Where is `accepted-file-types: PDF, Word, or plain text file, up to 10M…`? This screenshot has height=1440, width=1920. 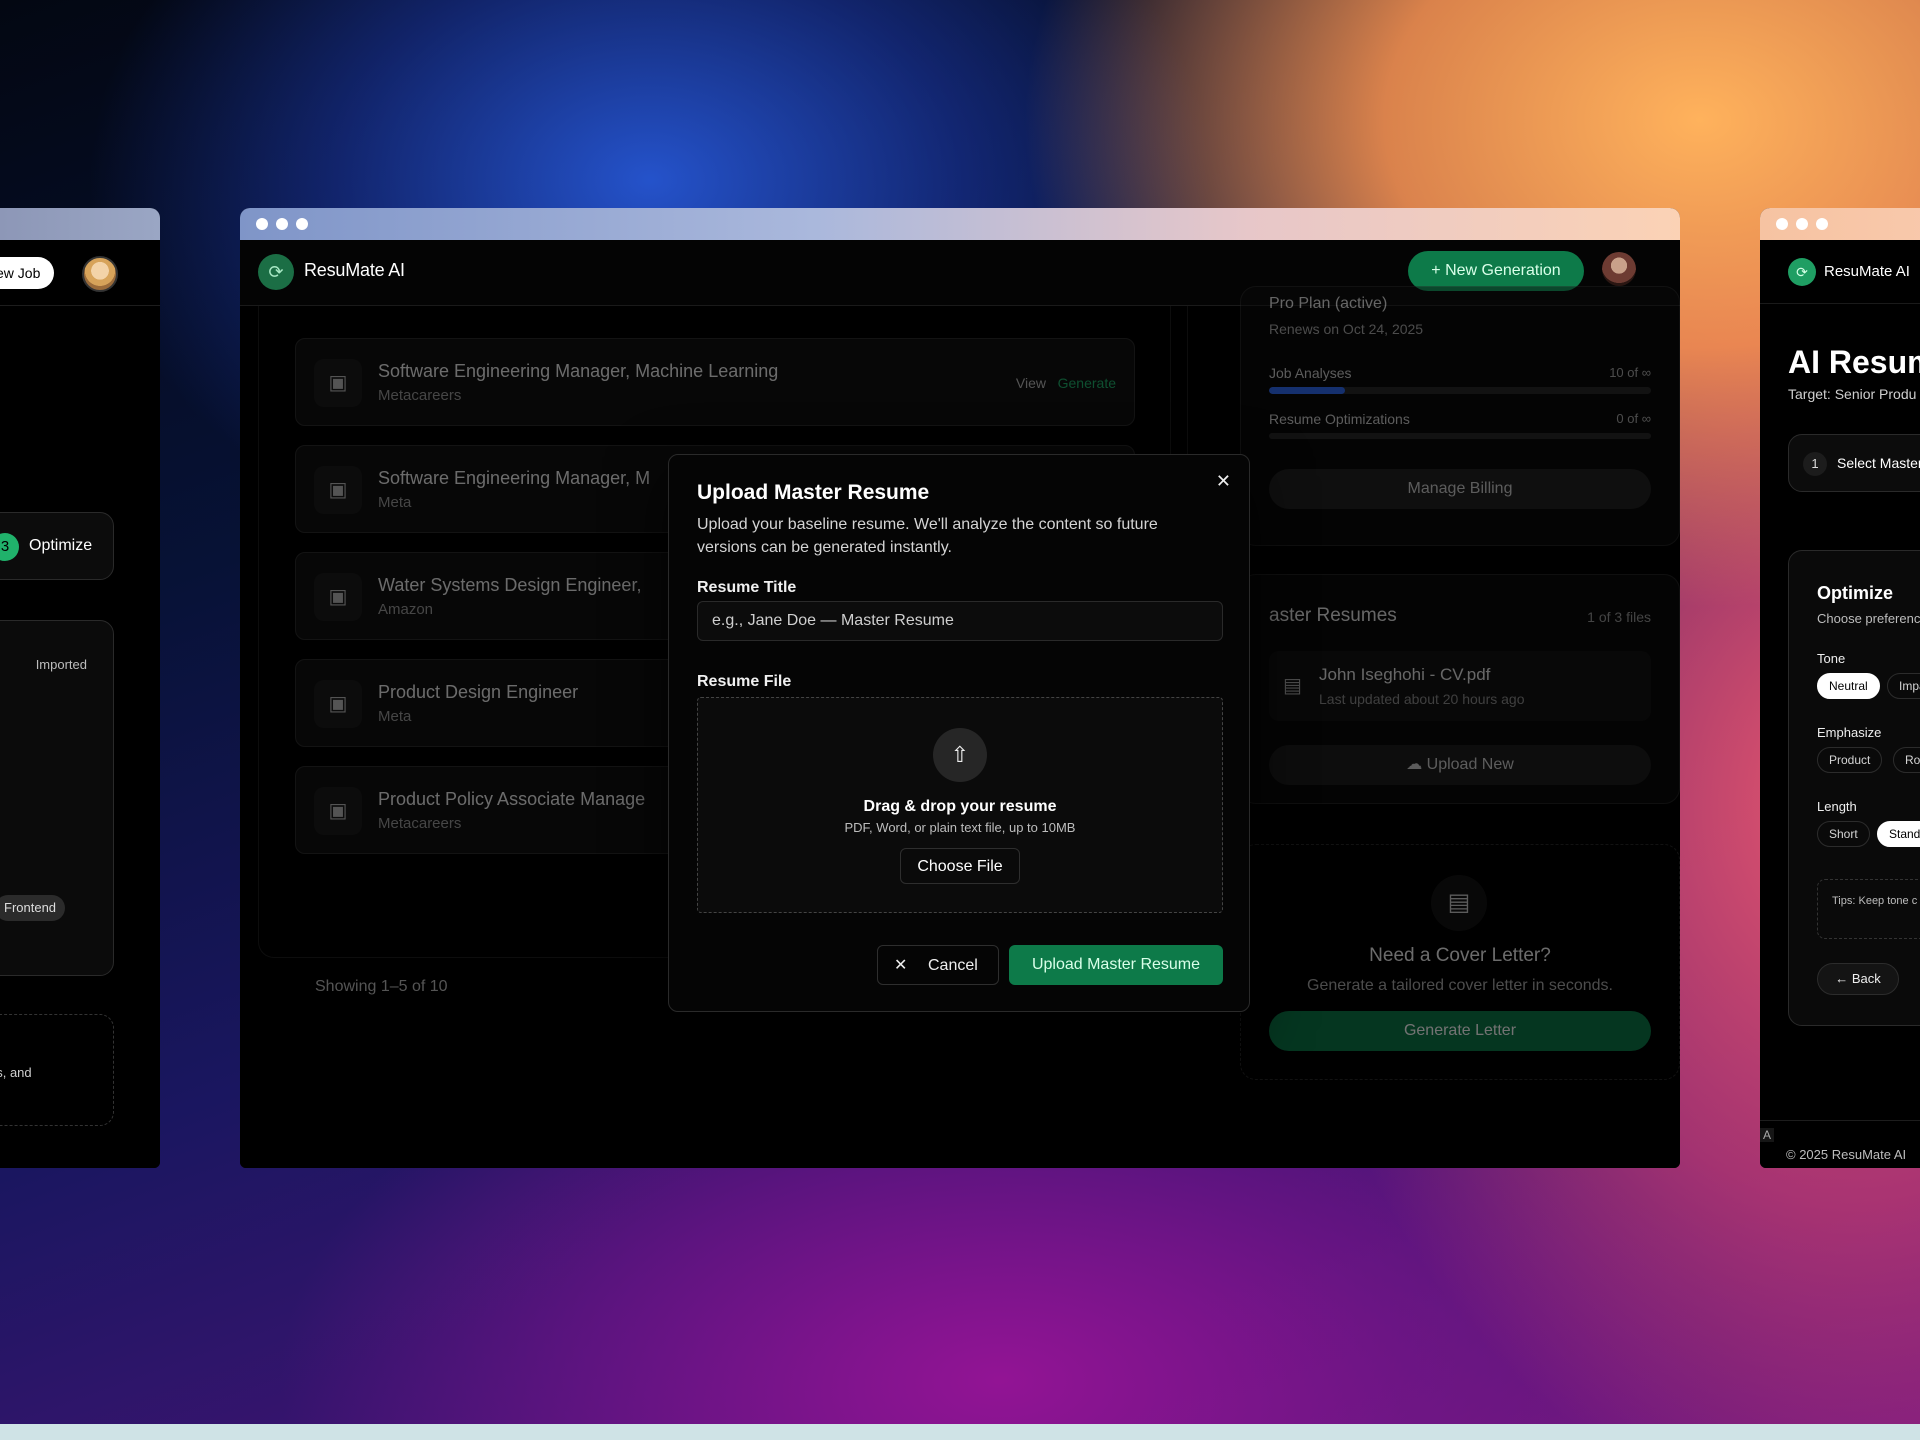
accepted-file-types: PDF, Word, or plain text file, up to 10M… is located at coordinates (960, 827).